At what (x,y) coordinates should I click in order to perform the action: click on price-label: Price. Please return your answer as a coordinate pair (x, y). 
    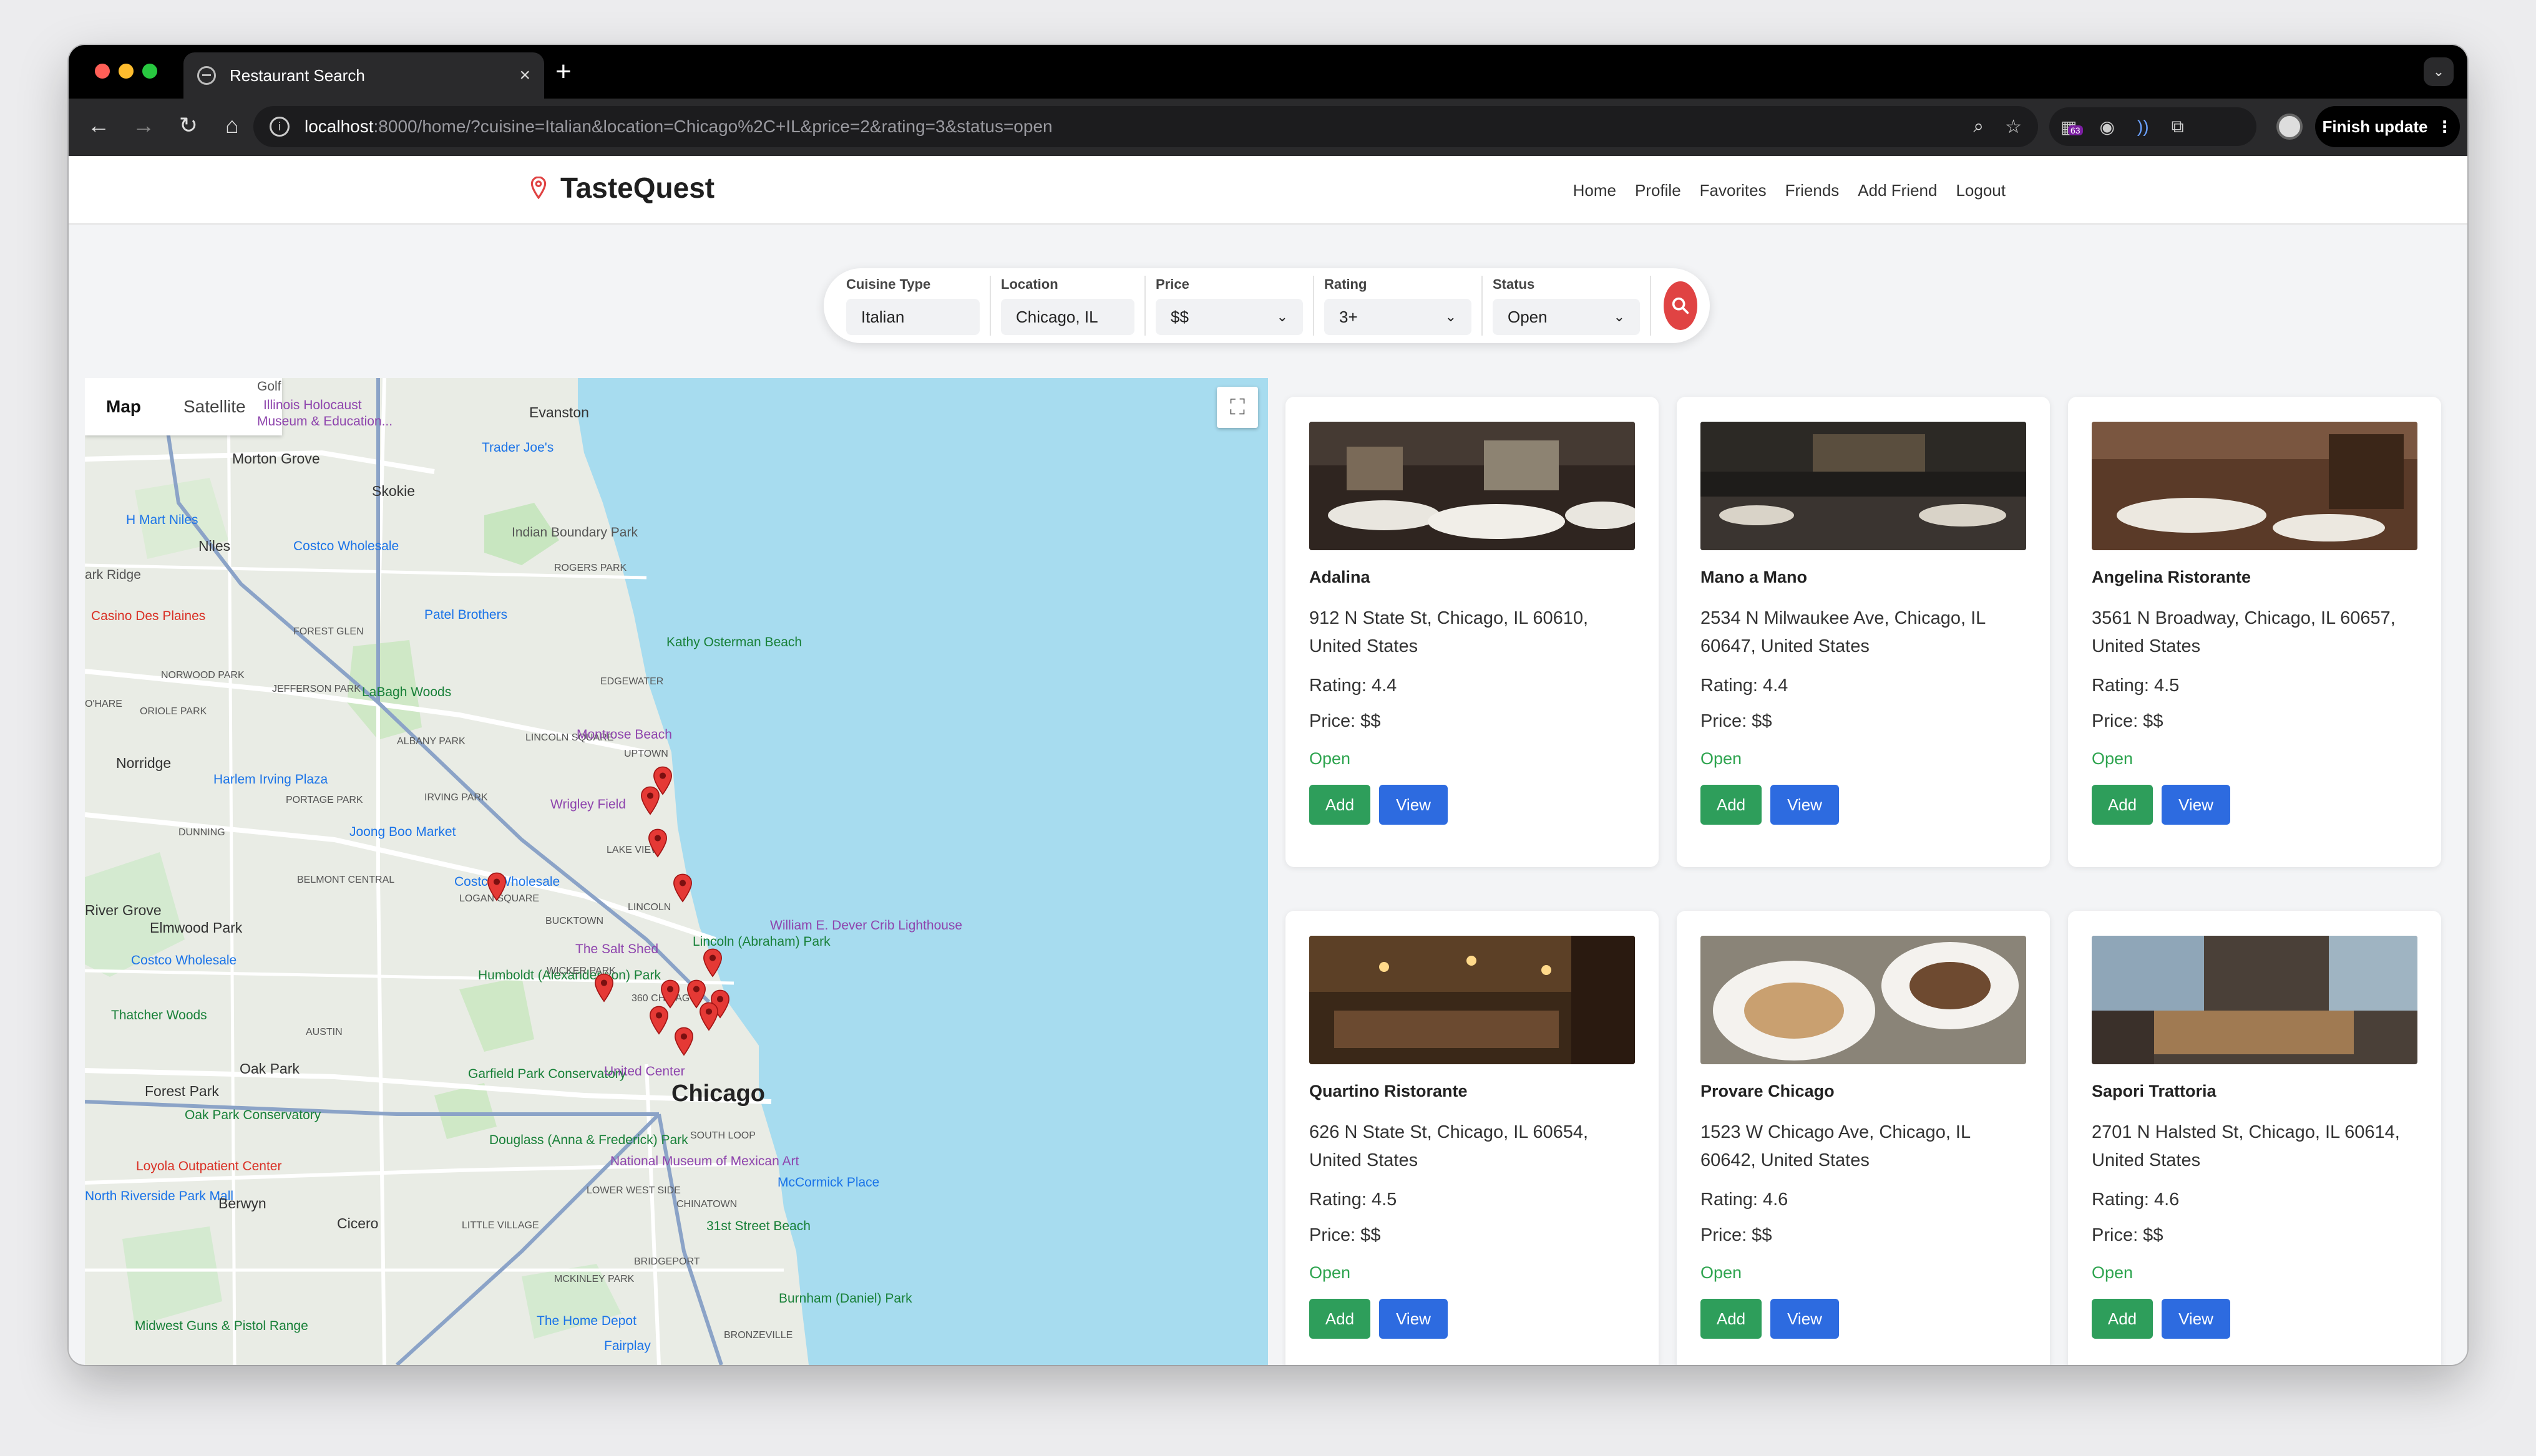
    Looking at the image, I should click on (1172, 284).